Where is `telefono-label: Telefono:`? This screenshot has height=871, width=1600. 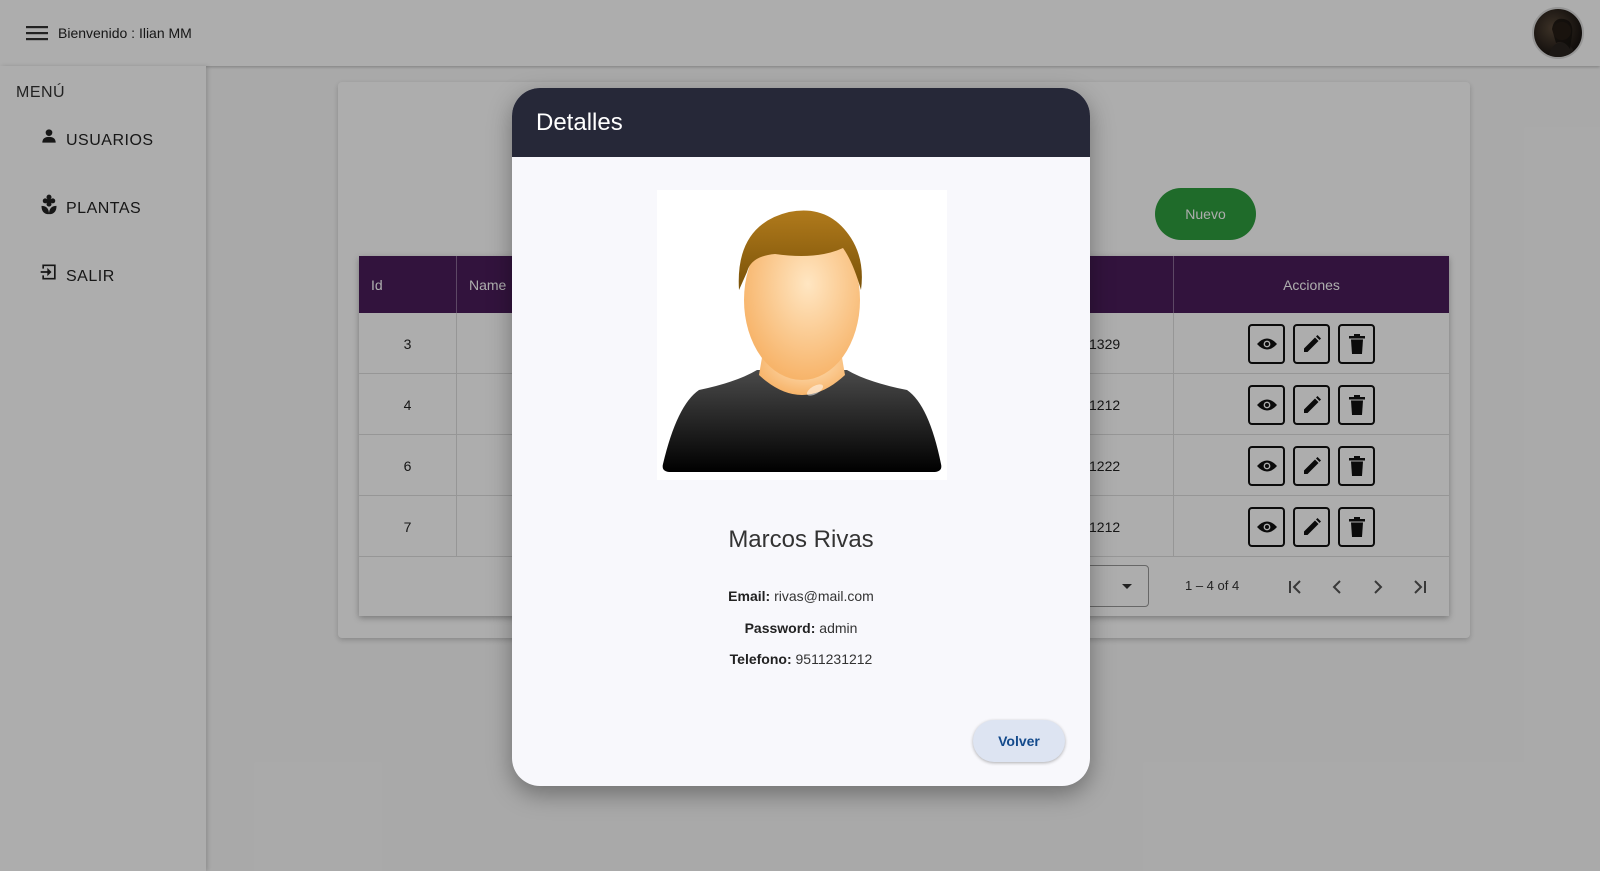 telefono-label: Telefono: is located at coordinates (760, 659).